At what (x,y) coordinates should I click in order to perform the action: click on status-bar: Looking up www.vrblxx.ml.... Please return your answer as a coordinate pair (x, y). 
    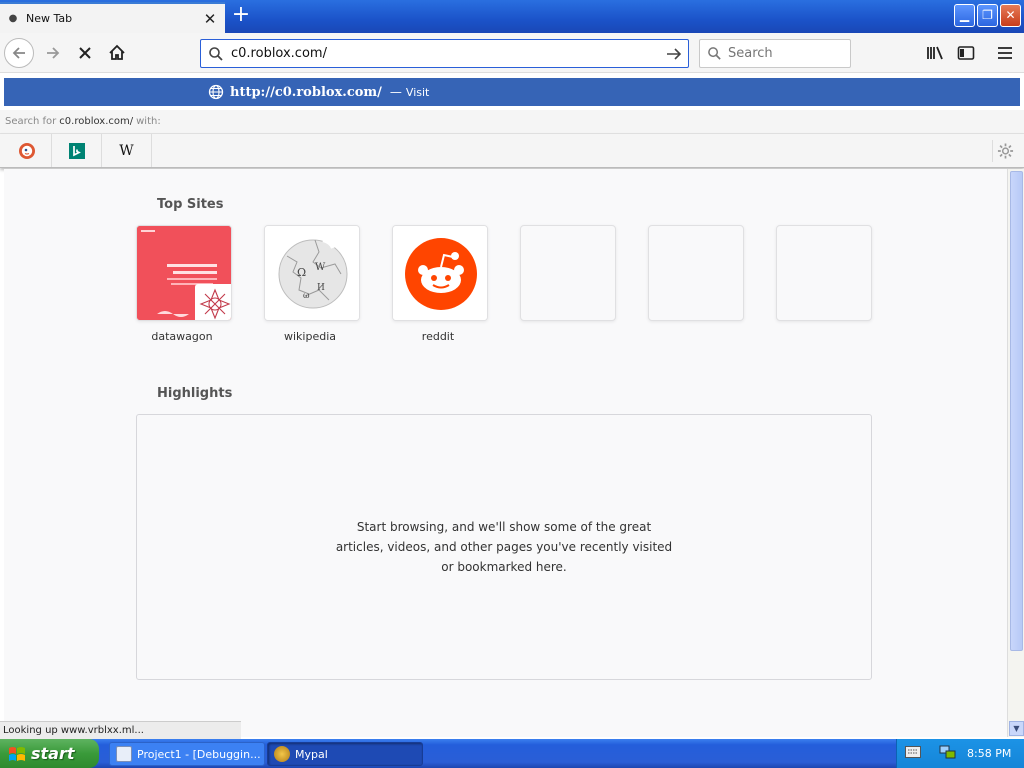
    Looking at the image, I should click on (120, 730).